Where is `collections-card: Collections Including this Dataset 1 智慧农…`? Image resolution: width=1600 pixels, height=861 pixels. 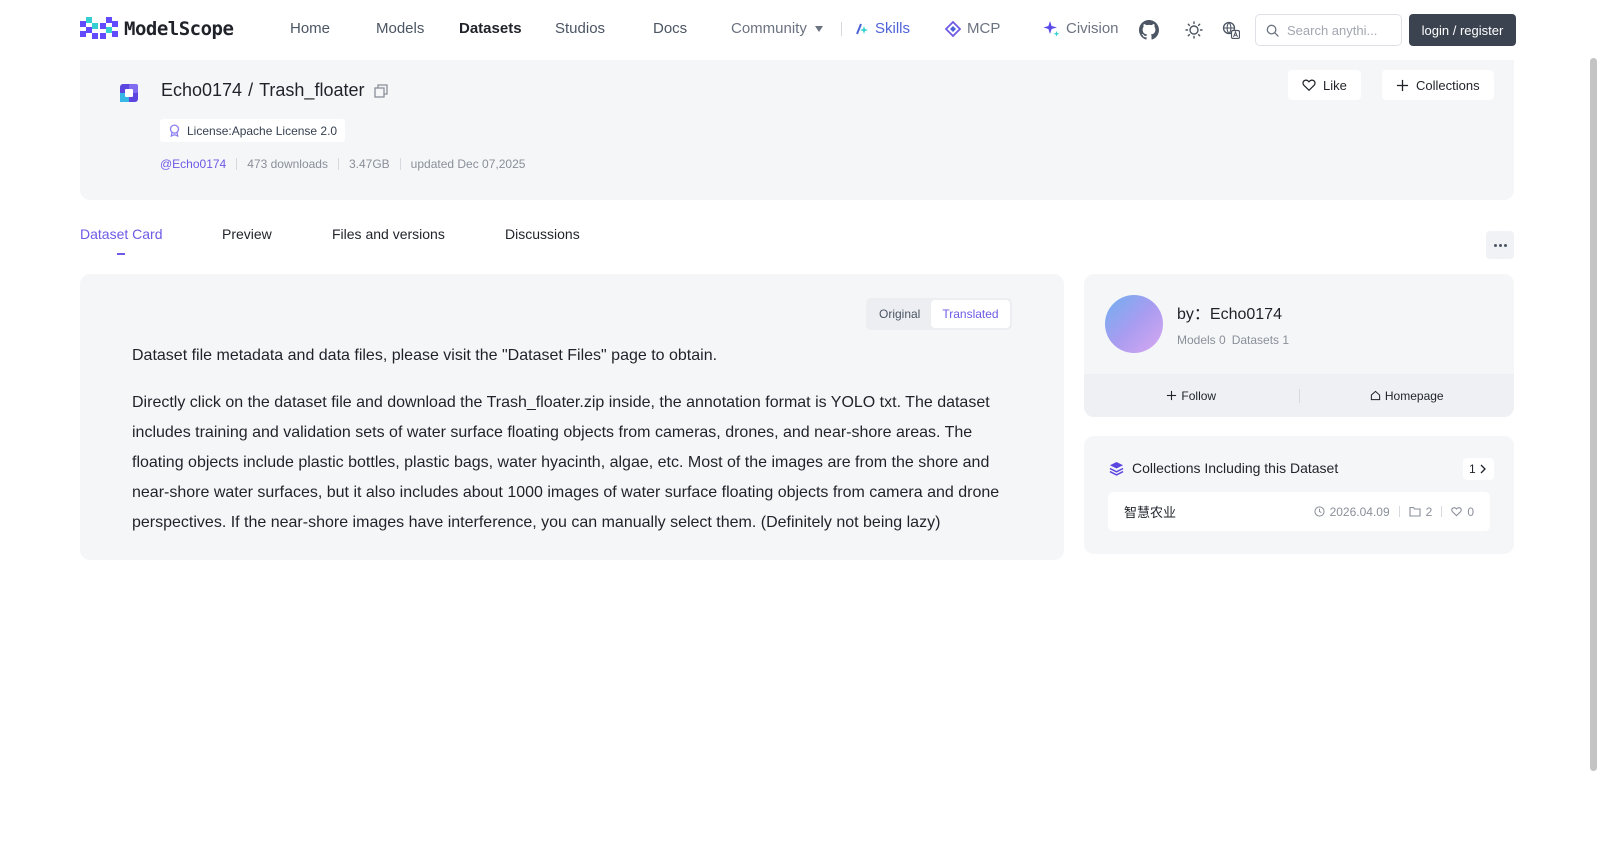
collections-card: Collections Including this Dataset 1 智慧农… is located at coordinates (1299, 495).